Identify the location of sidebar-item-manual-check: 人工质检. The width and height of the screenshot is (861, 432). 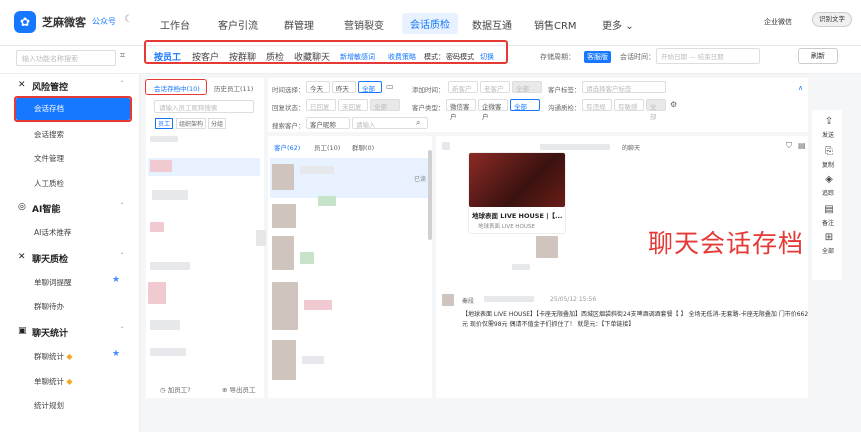
(49, 183).